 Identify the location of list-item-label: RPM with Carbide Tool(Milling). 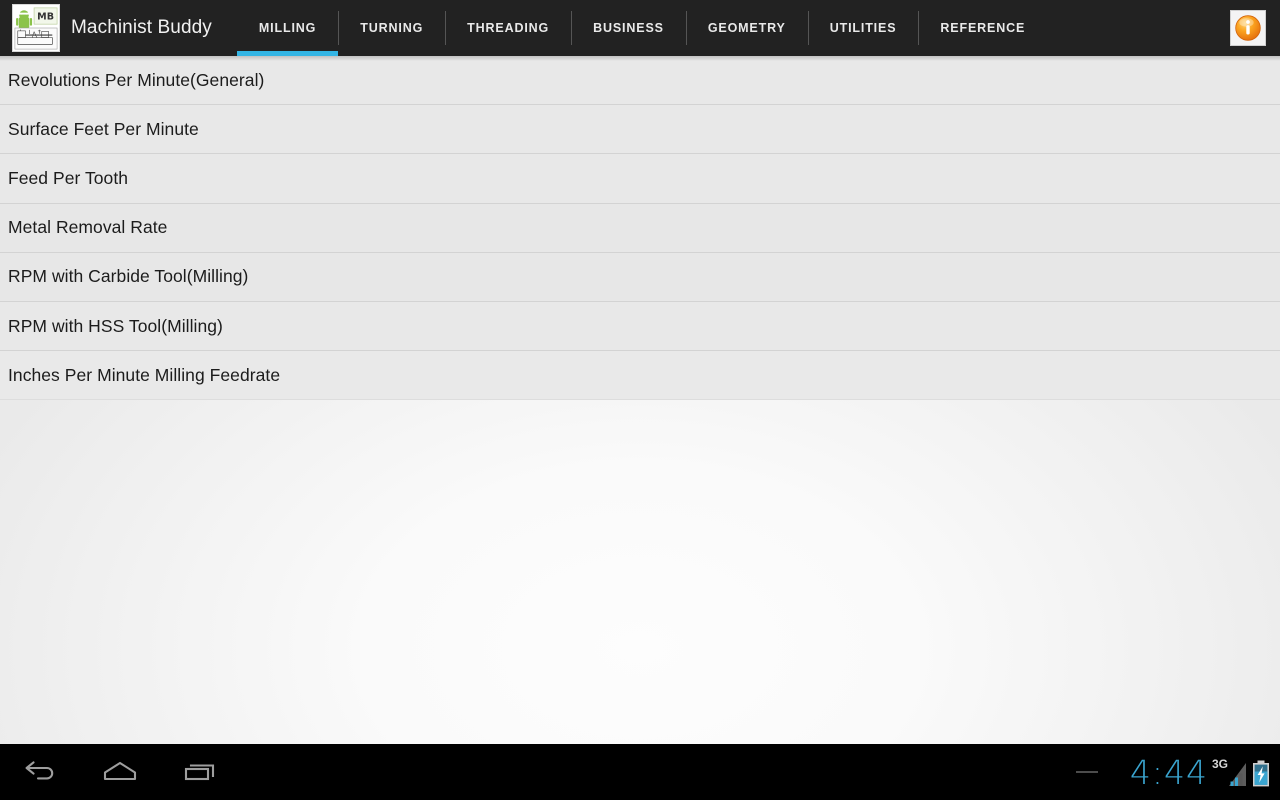
(128, 276).